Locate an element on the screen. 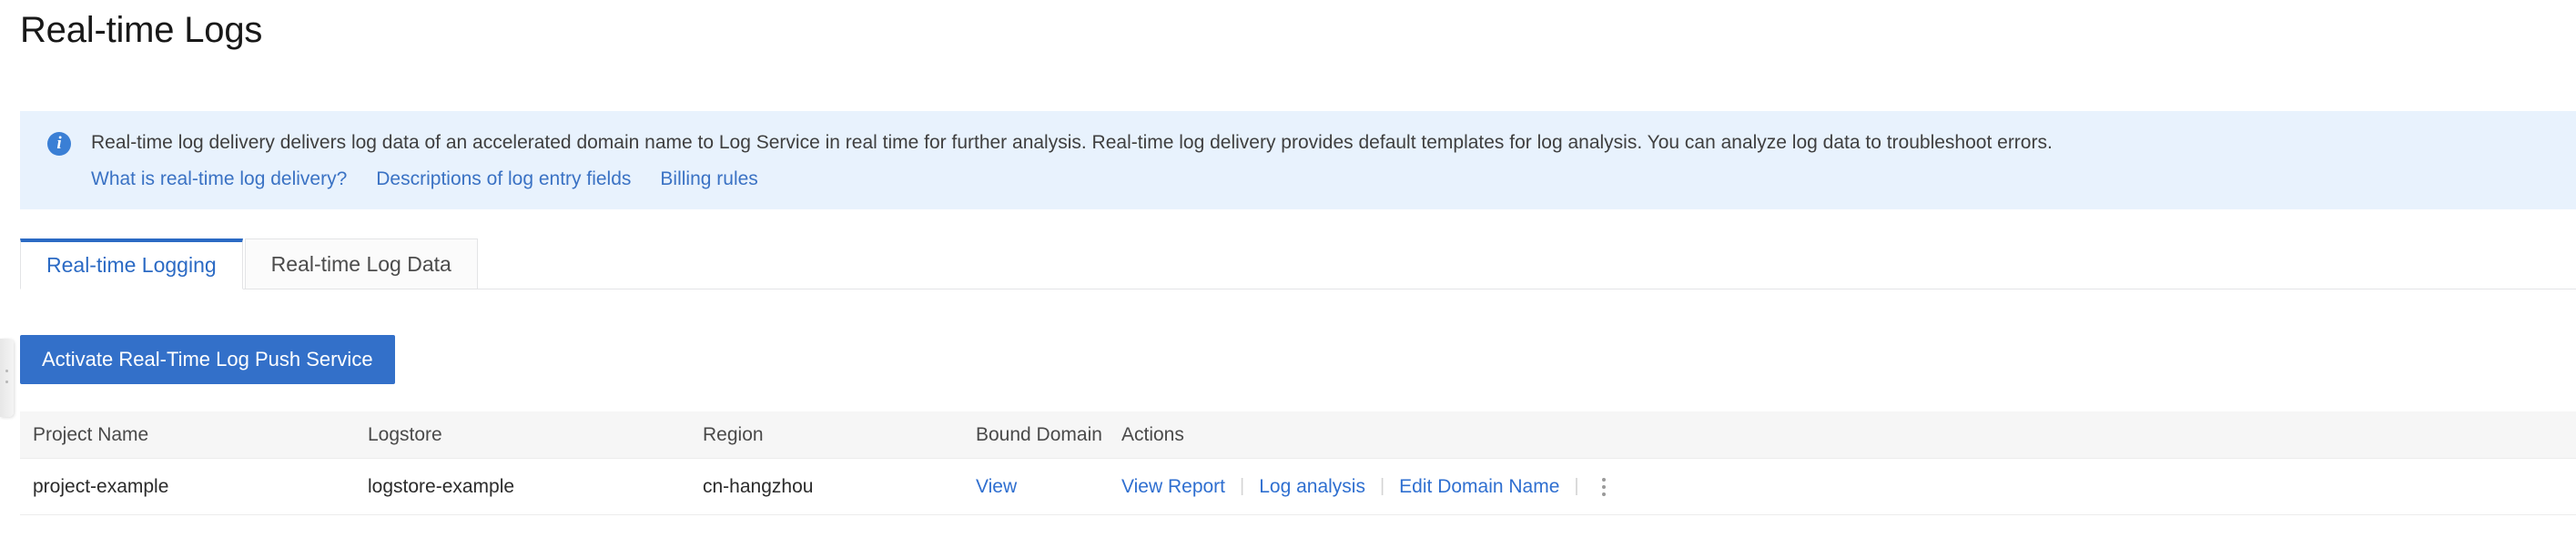 The image size is (2576, 548). cell-region: cn-hangzhou is located at coordinates (758, 486).